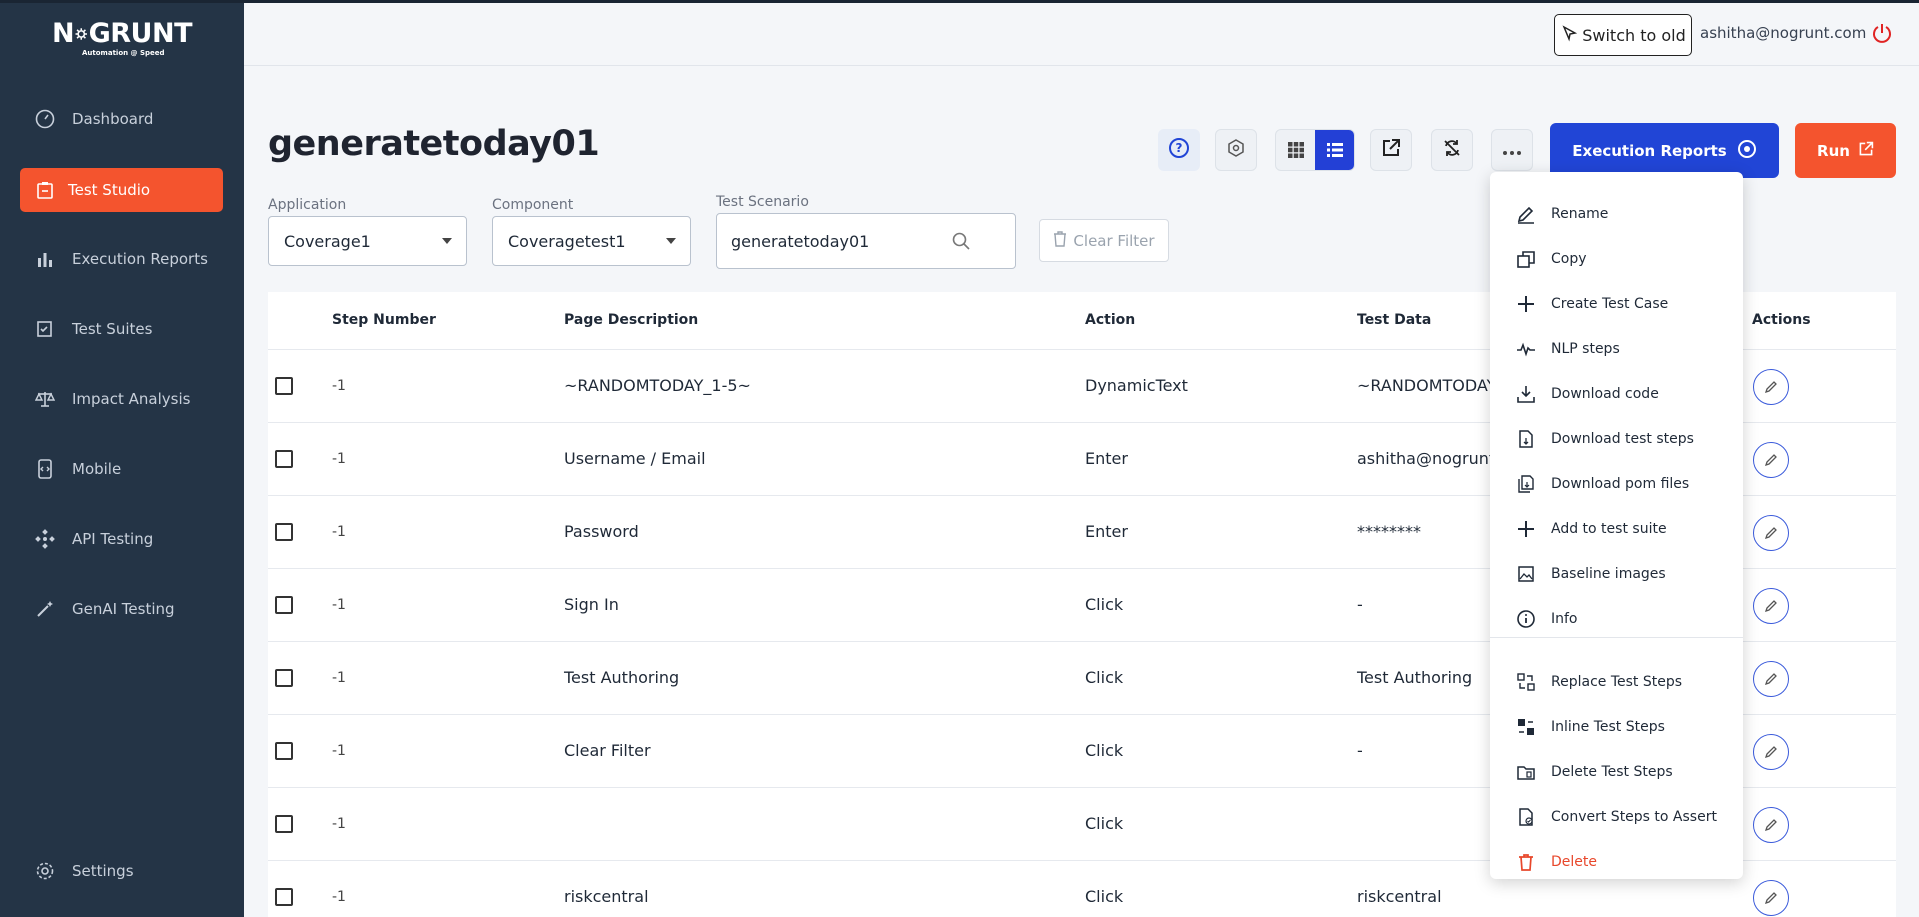  Describe the element at coordinates (1608, 727) in the screenshot. I see `menu-item-label: Inline Test Steps` at that location.